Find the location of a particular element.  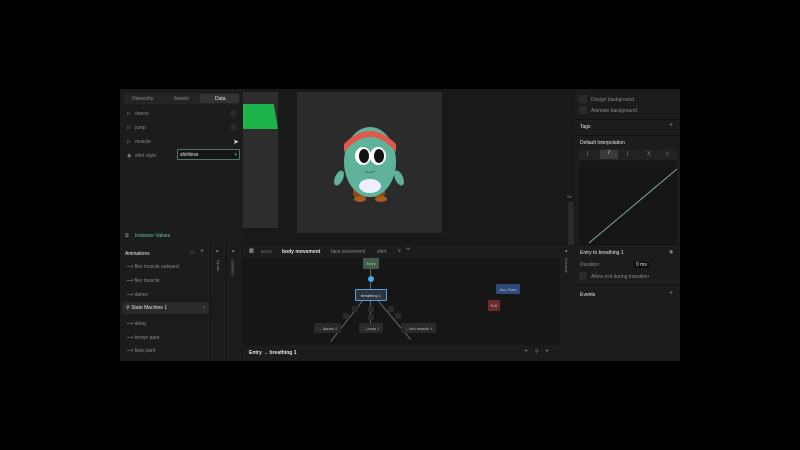

animation-item: ⟶ flex muscle outward is located at coordinates (152, 267).